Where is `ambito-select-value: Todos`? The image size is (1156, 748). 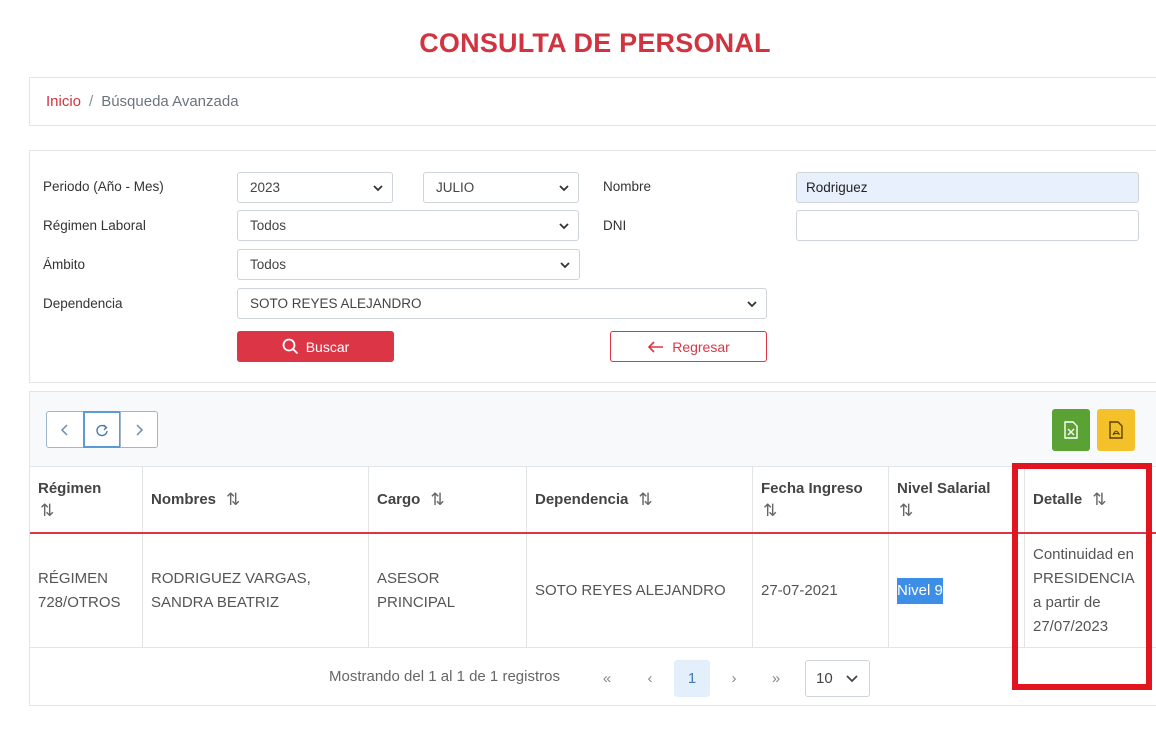
ambito-select-value: Todos is located at coordinates (268, 264).